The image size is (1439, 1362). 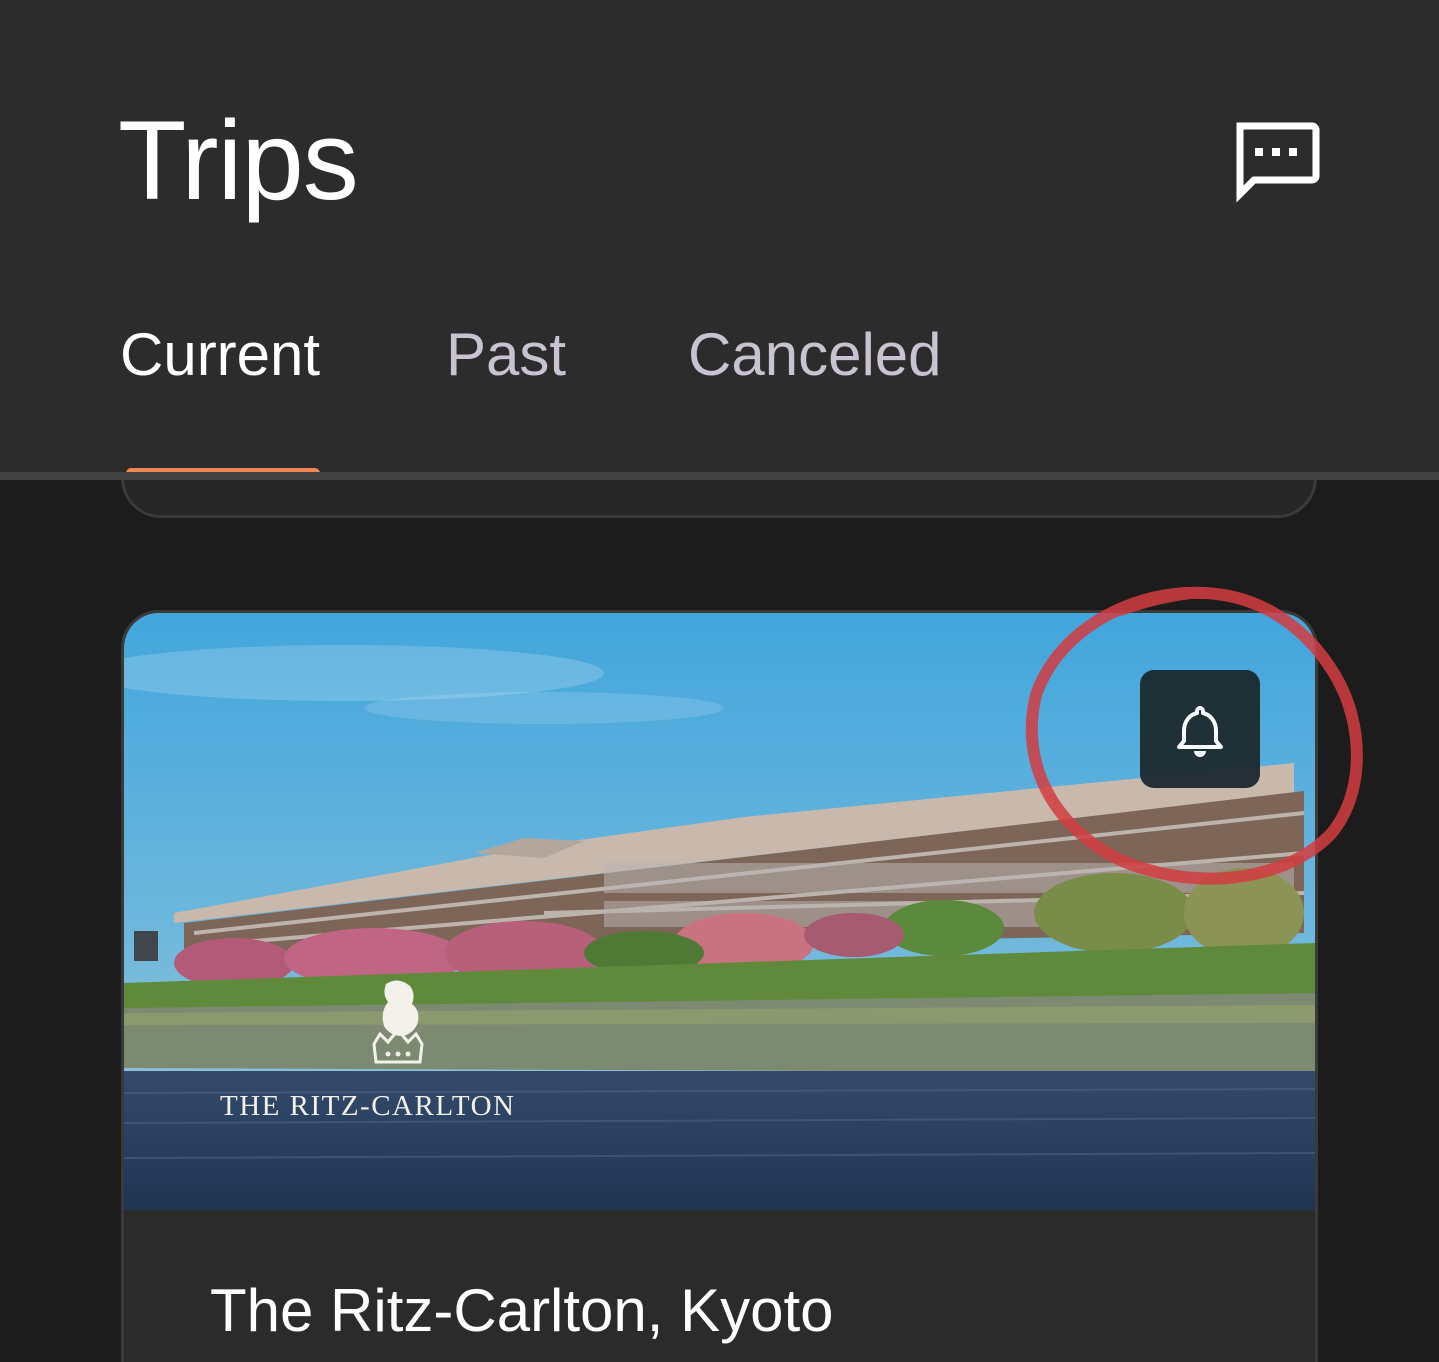 What do you see at coordinates (1200, 731) in the screenshot?
I see `bell-icon` at bounding box center [1200, 731].